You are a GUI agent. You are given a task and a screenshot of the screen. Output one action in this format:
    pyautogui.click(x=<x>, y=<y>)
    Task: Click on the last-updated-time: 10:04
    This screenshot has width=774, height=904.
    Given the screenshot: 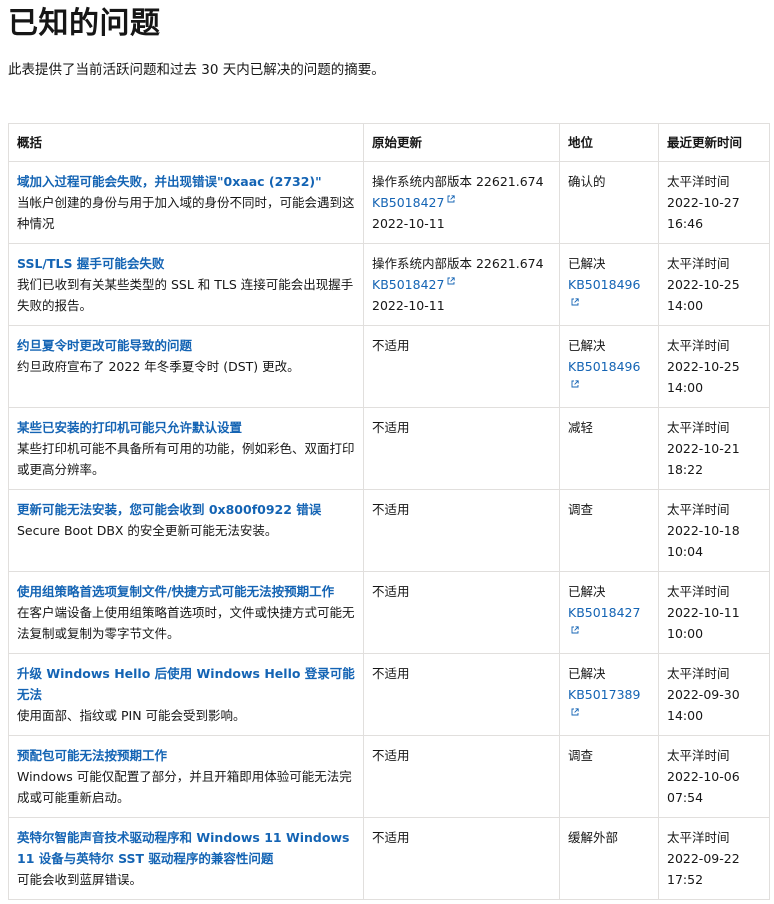 What is the action you would take?
    pyautogui.click(x=685, y=551)
    